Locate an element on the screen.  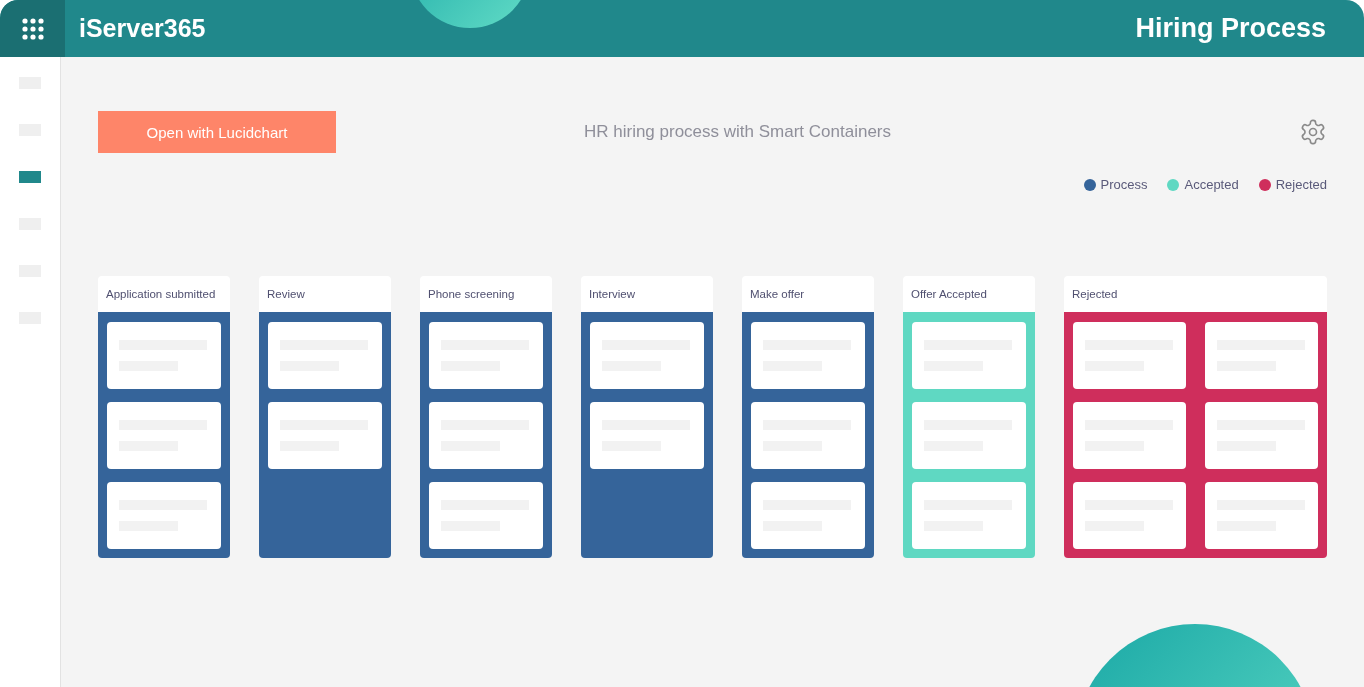
column-header: Interview is located at coordinates (647, 294).